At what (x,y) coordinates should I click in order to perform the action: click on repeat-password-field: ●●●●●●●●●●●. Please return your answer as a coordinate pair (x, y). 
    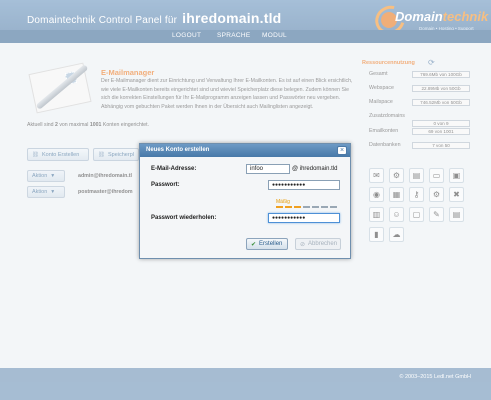
    Looking at the image, I should click on (304, 218).